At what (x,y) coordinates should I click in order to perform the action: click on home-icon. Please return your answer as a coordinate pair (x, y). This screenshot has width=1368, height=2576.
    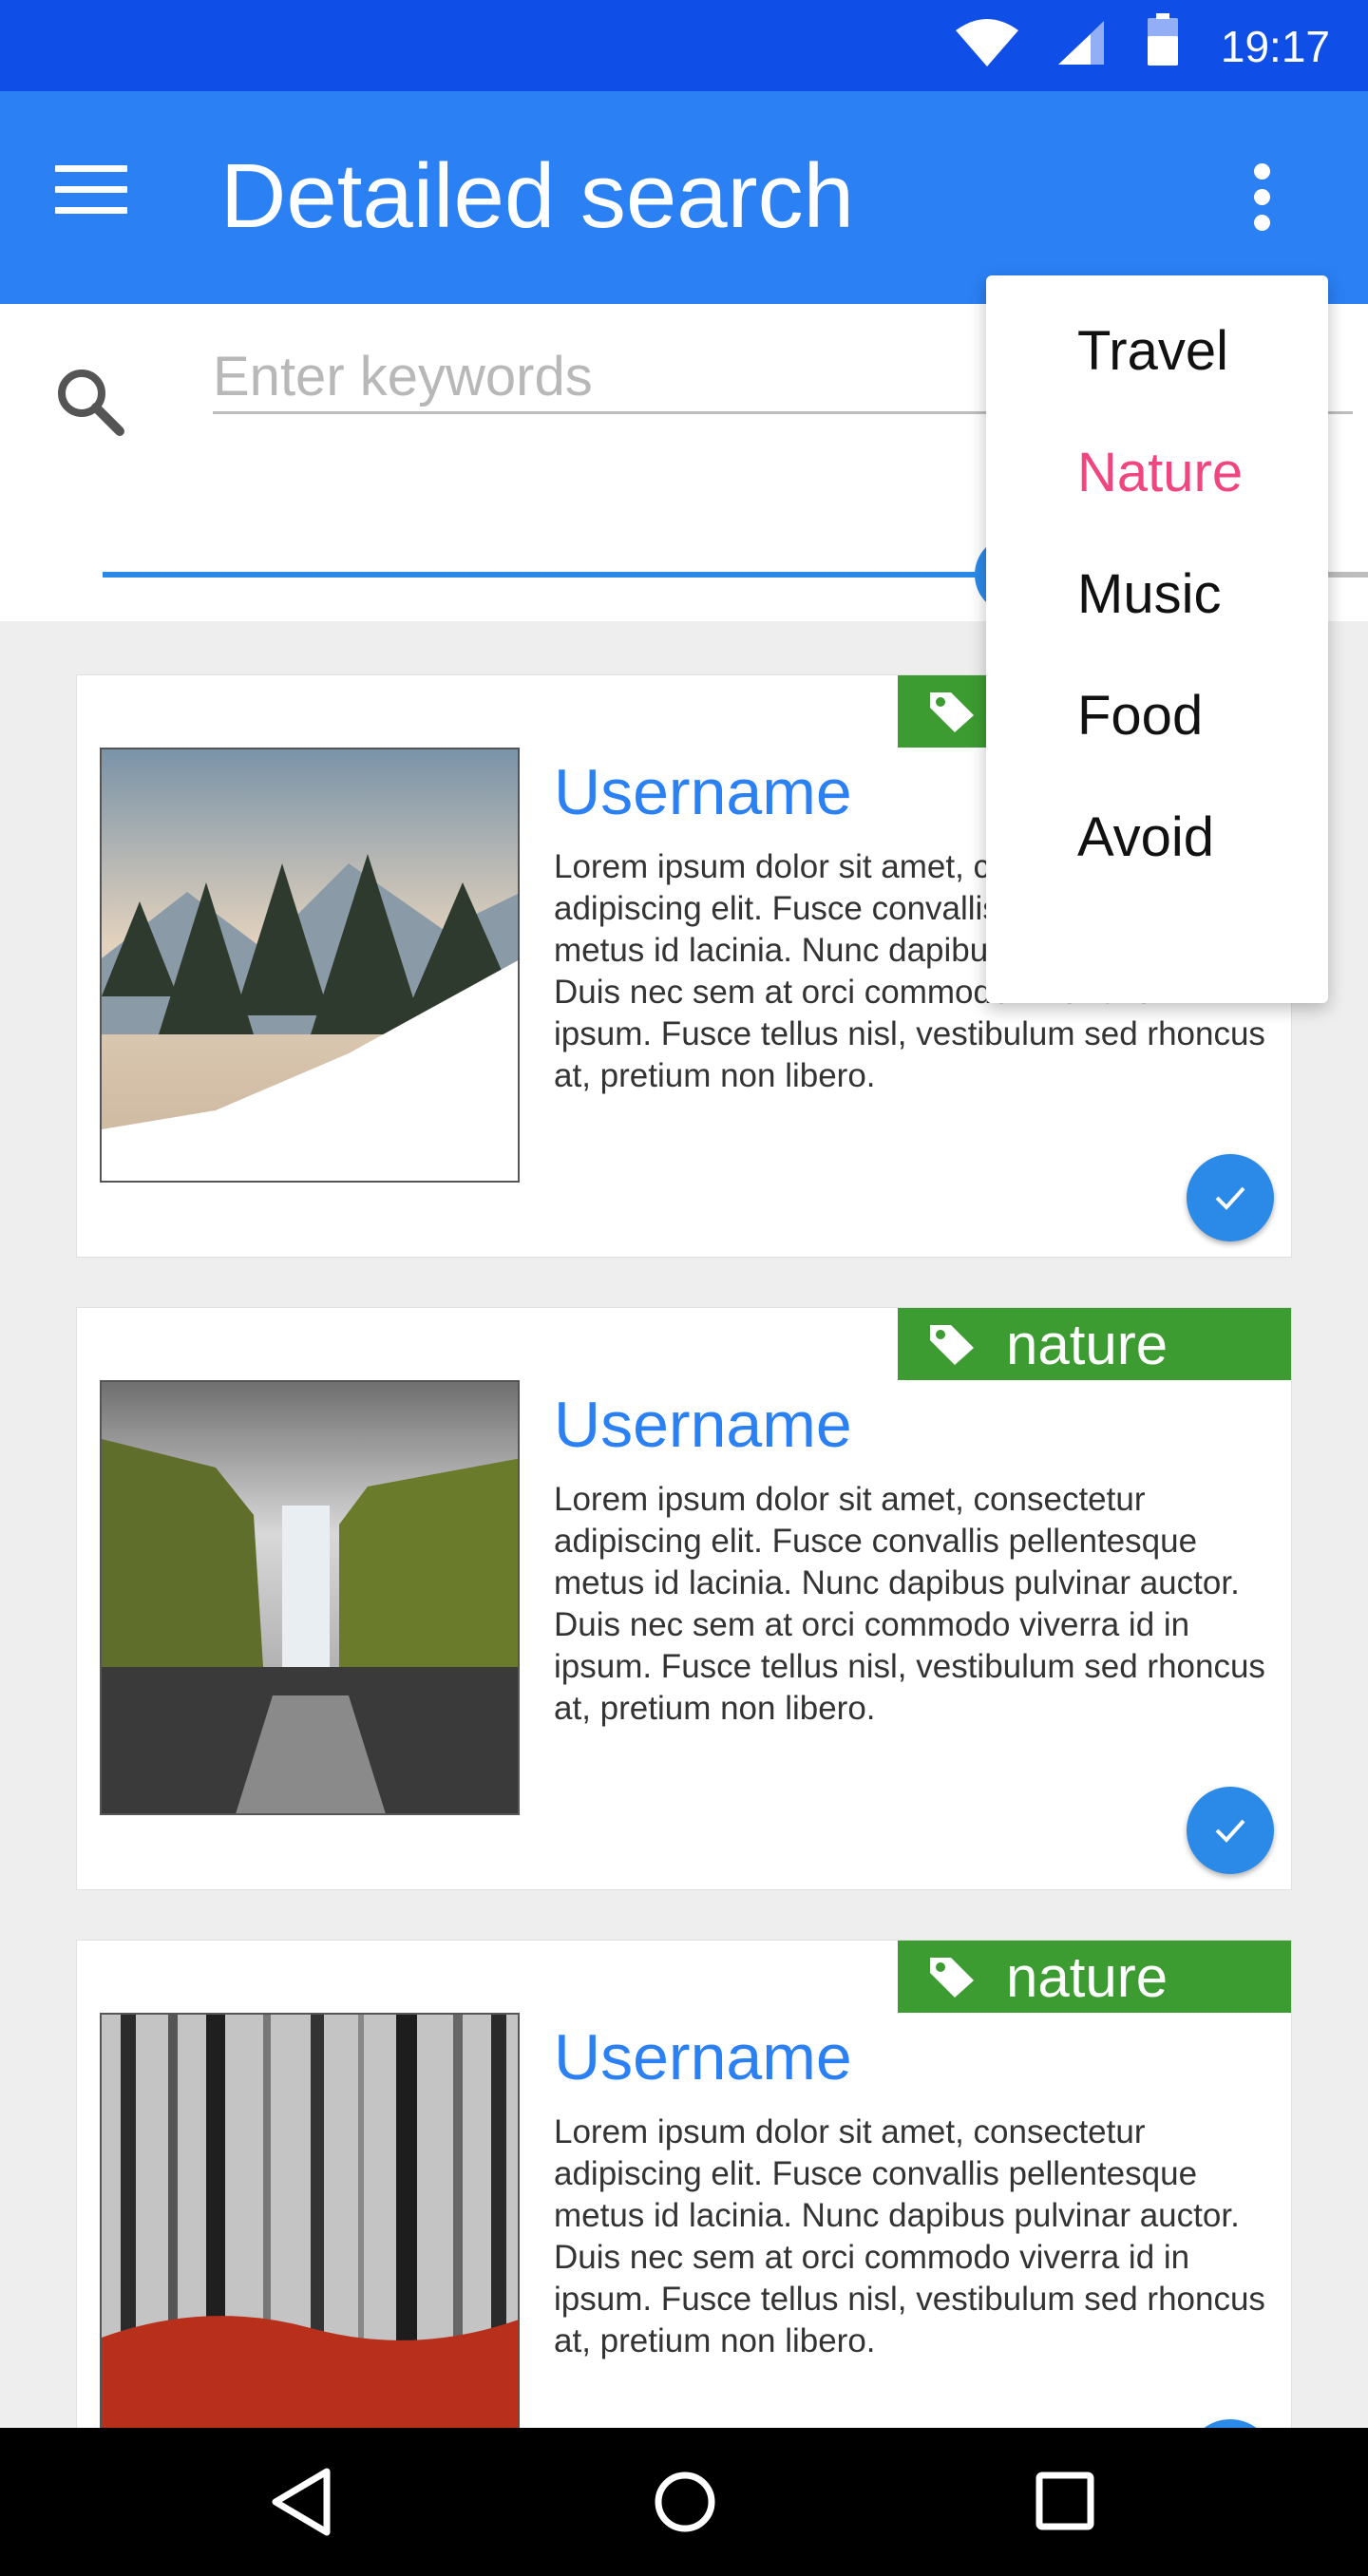
    Looking at the image, I should click on (685, 2504).